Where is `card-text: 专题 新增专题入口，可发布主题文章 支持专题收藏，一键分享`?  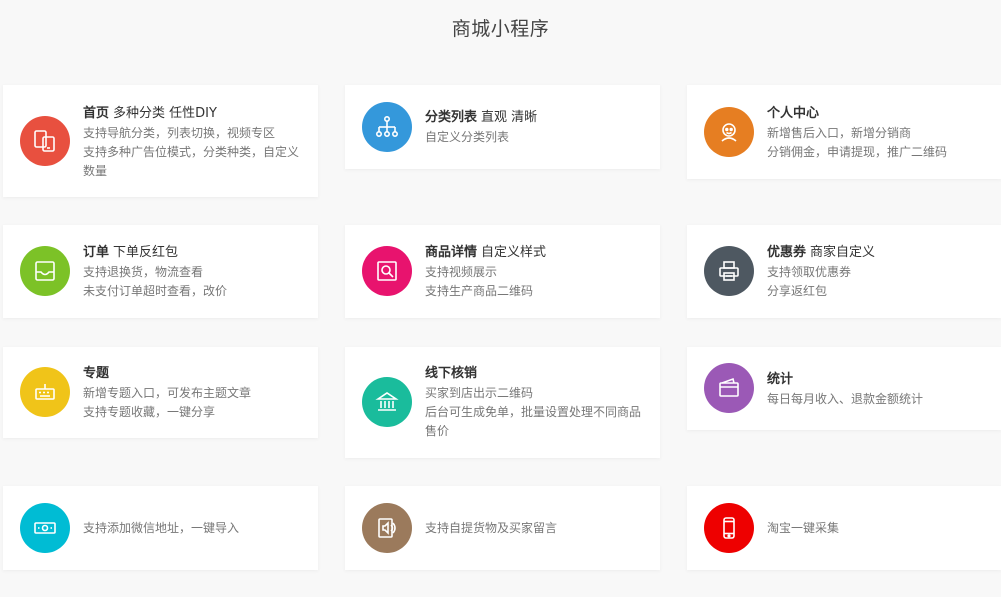
card-text: 专题 新增专题入口，可发布主题文章 支持专题收藏，一键分享 is located at coordinates (196, 393).